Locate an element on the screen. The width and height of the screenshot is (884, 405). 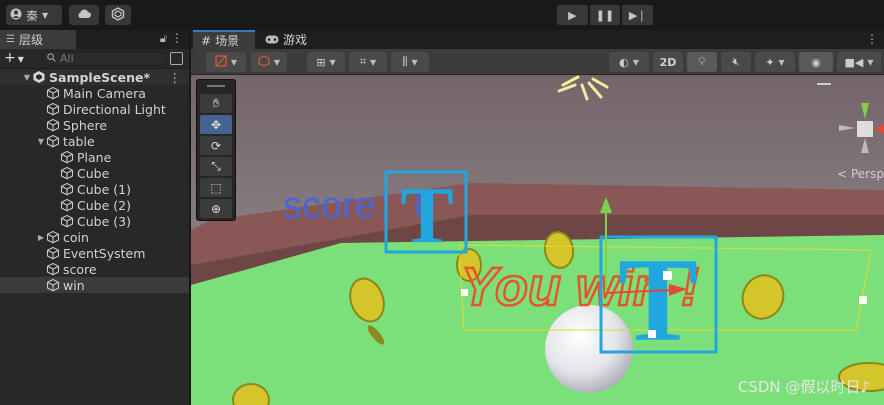
toggle-2d-button: 2D is located at coordinates (668, 62).